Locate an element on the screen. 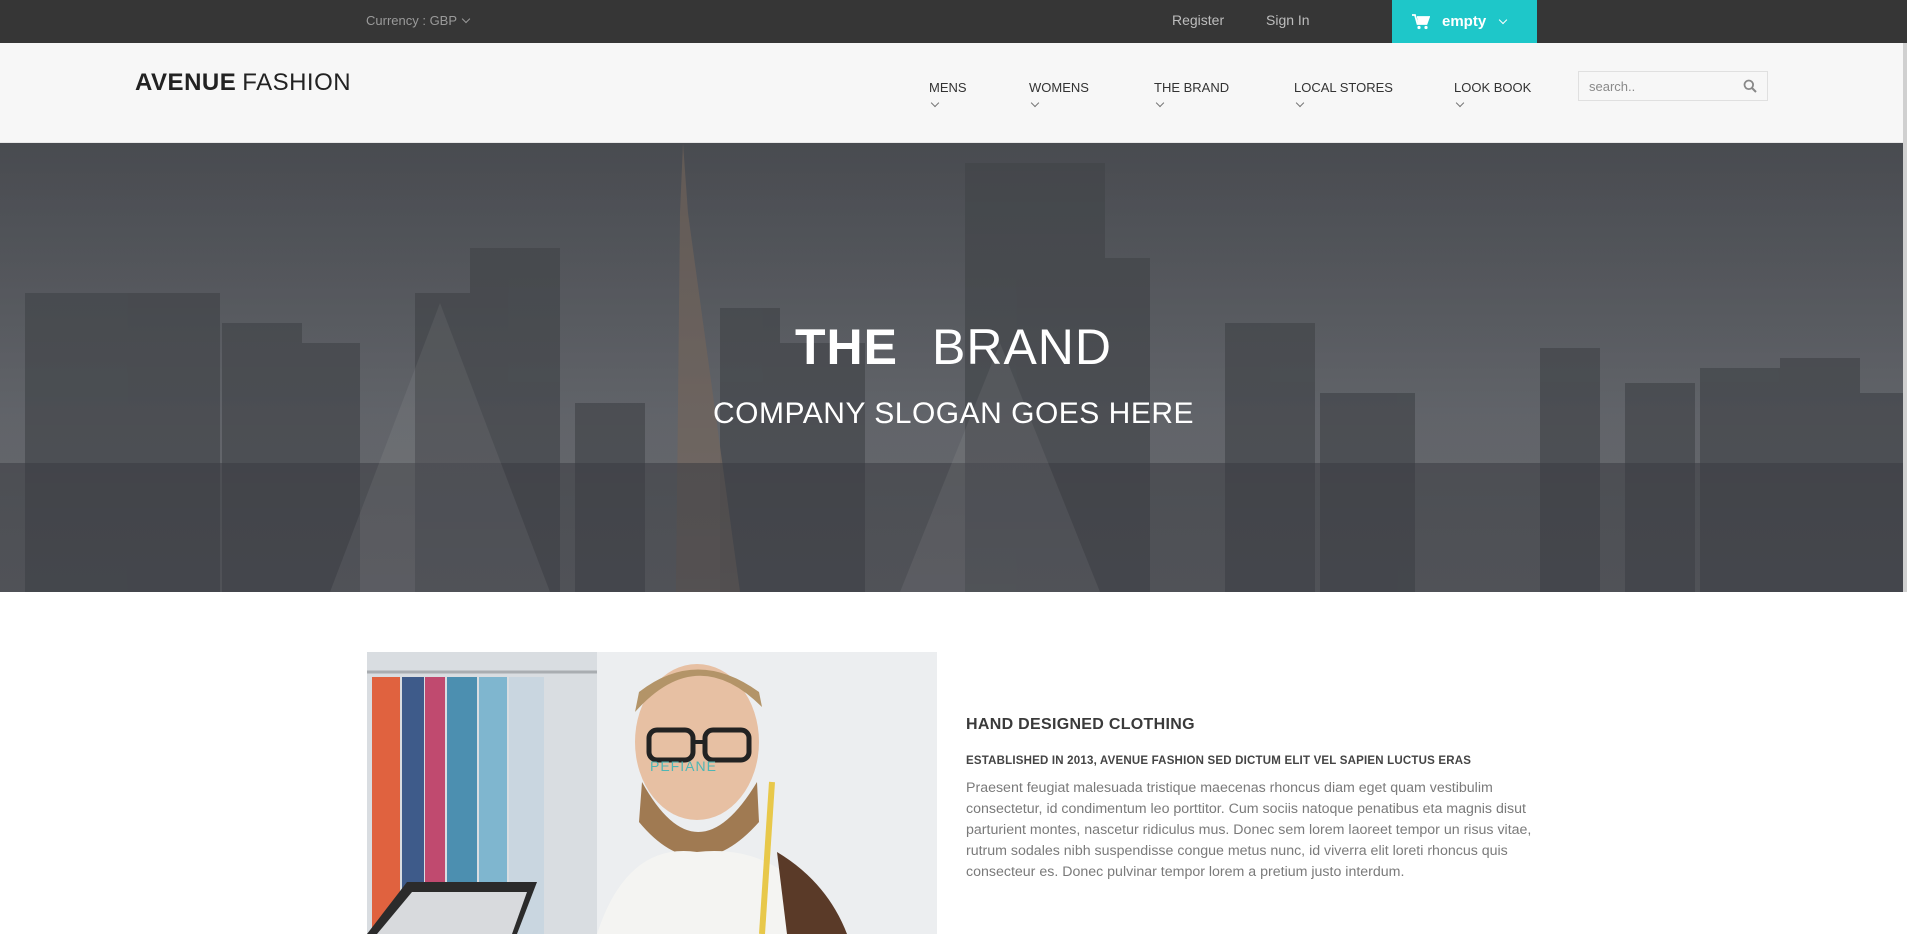 Image resolution: width=1907 pixels, height=934 pixels. hero-title: THE BRAND is located at coordinates (953, 347).